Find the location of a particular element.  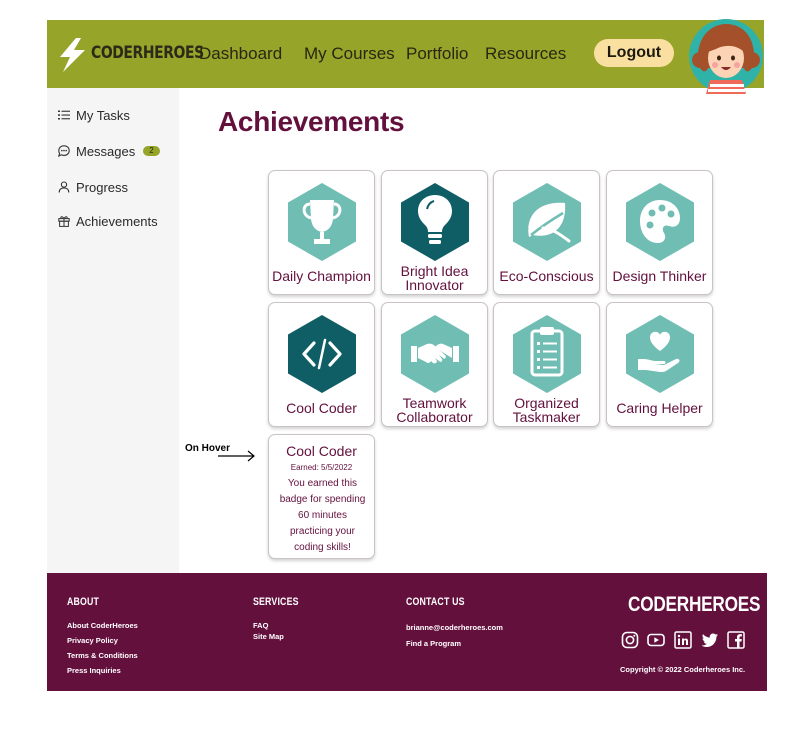

badge-card-bright-idea-innovator: Bright Idea Innovator is located at coordinates (434, 232).